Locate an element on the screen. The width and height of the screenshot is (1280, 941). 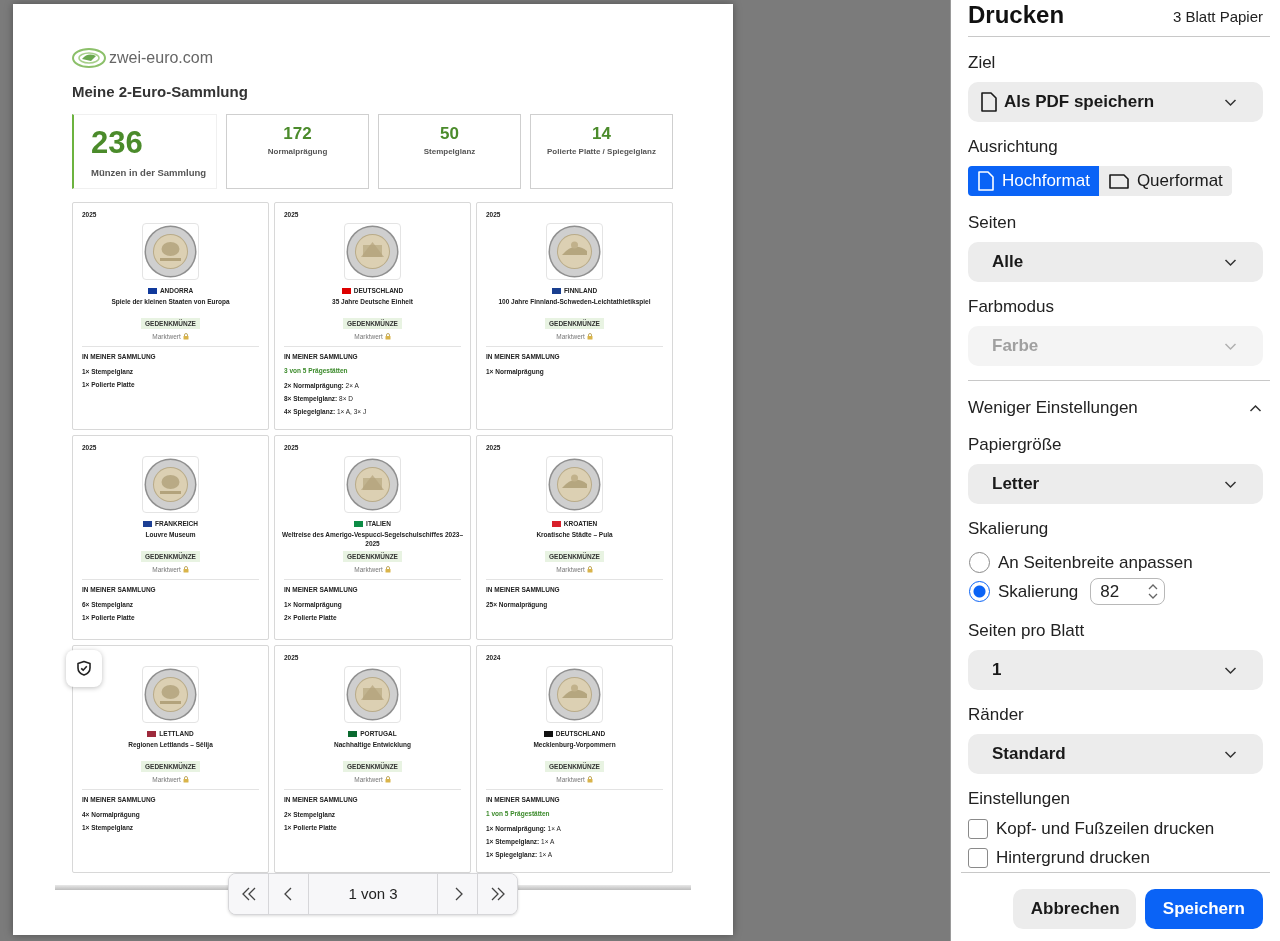
checkbox-label: Kopf- und Fußzeilen drucken is located at coordinates (1105, 829).